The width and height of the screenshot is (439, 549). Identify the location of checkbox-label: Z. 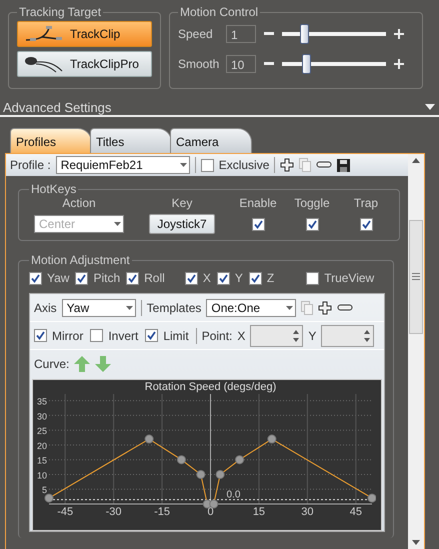
(270, 278).